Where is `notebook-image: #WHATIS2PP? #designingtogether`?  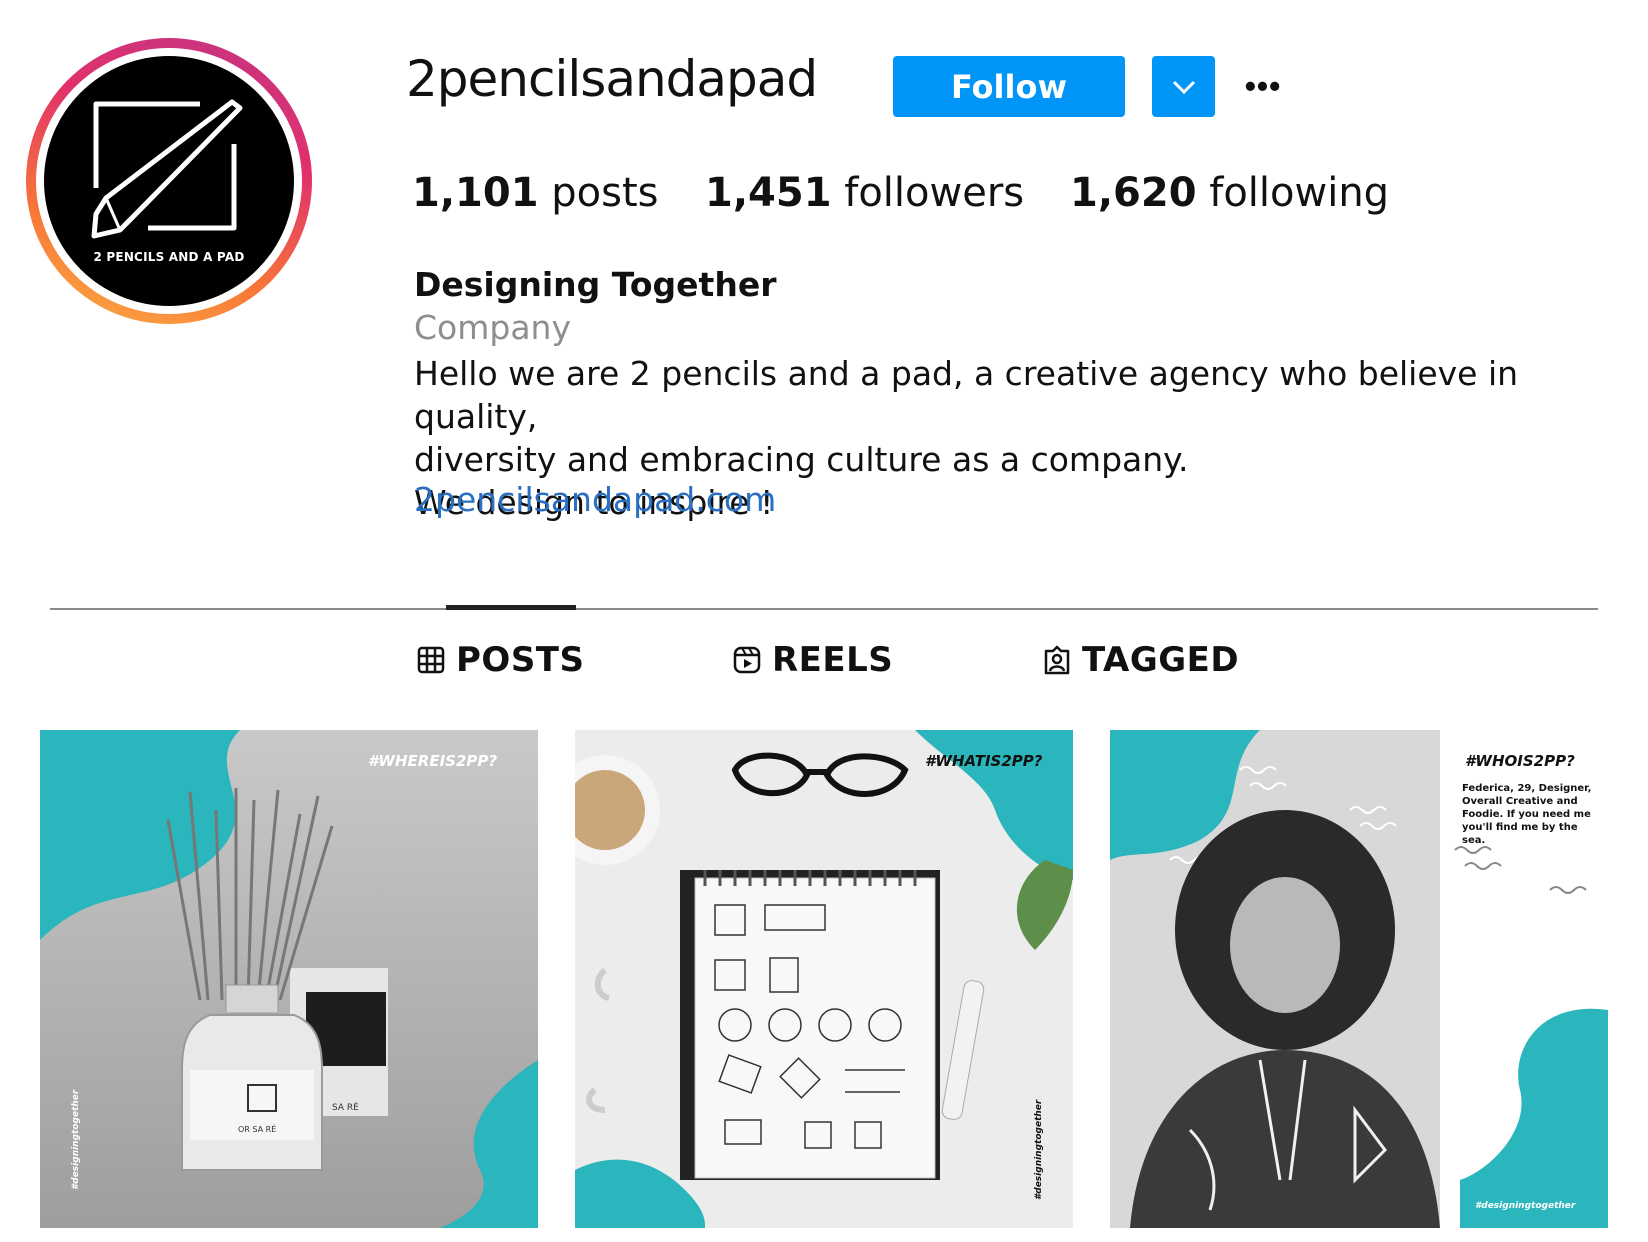 notebook-image: #WHATIS2PP? #designingtogether is located at coordinates (824, 979).